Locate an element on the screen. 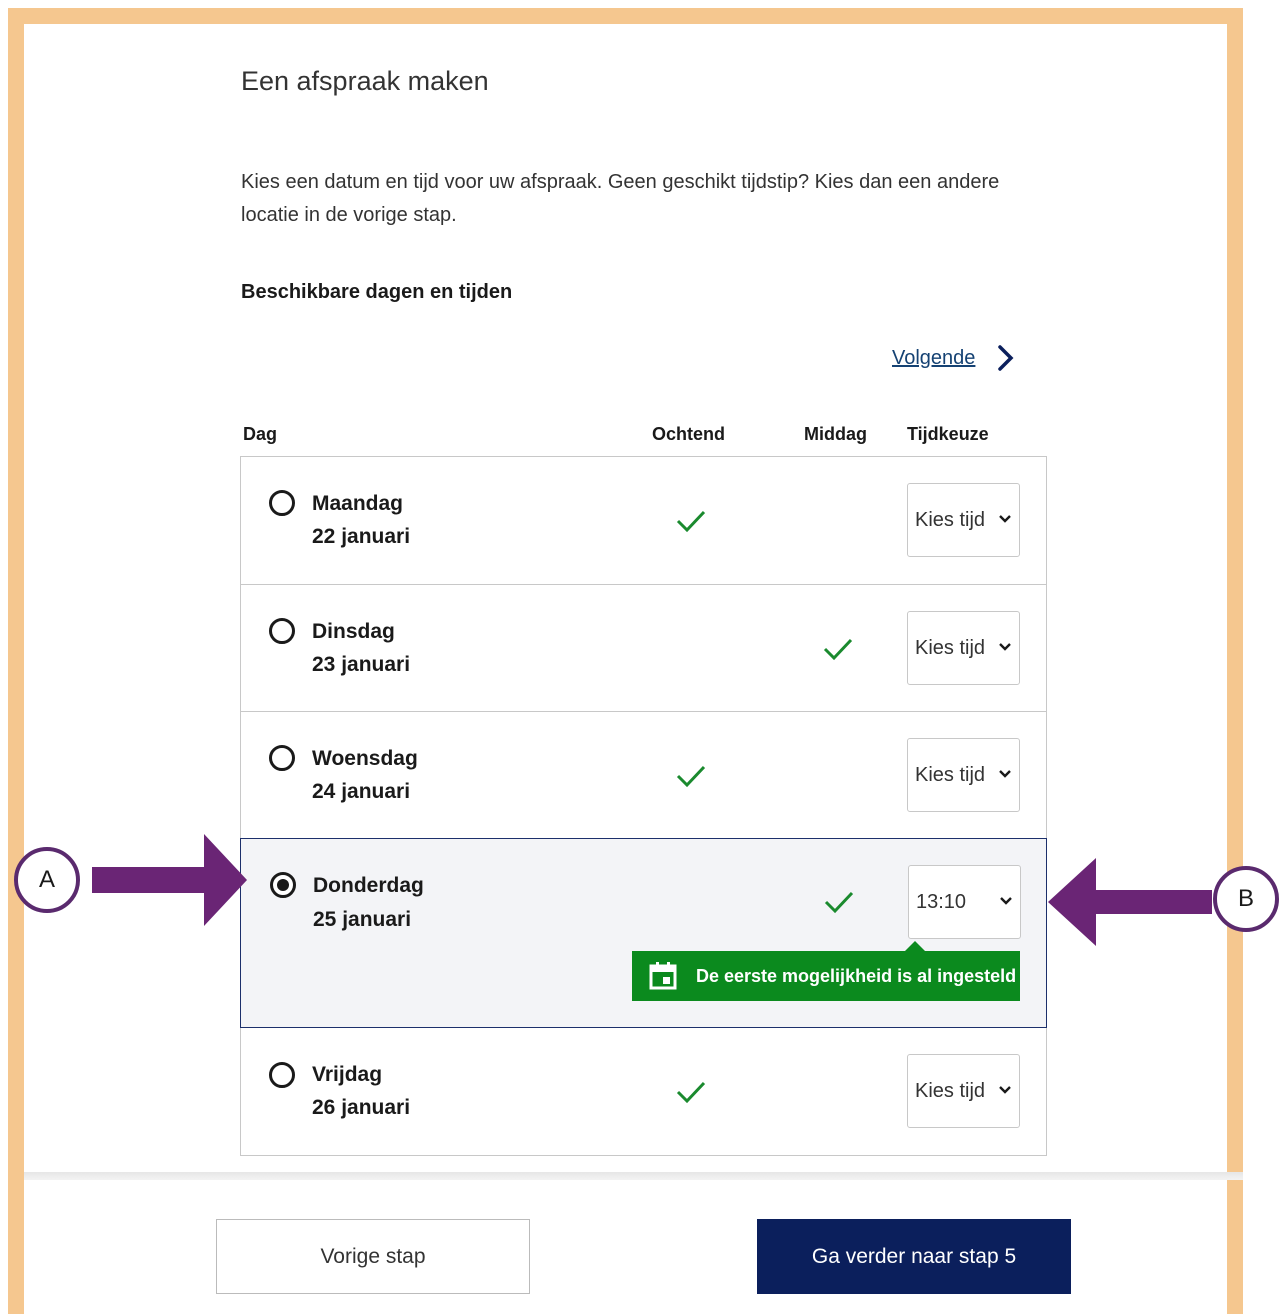 The width and height of the screenshot is (1286, 1314). time-select: 13:10 is located at coordinates (964, 902).